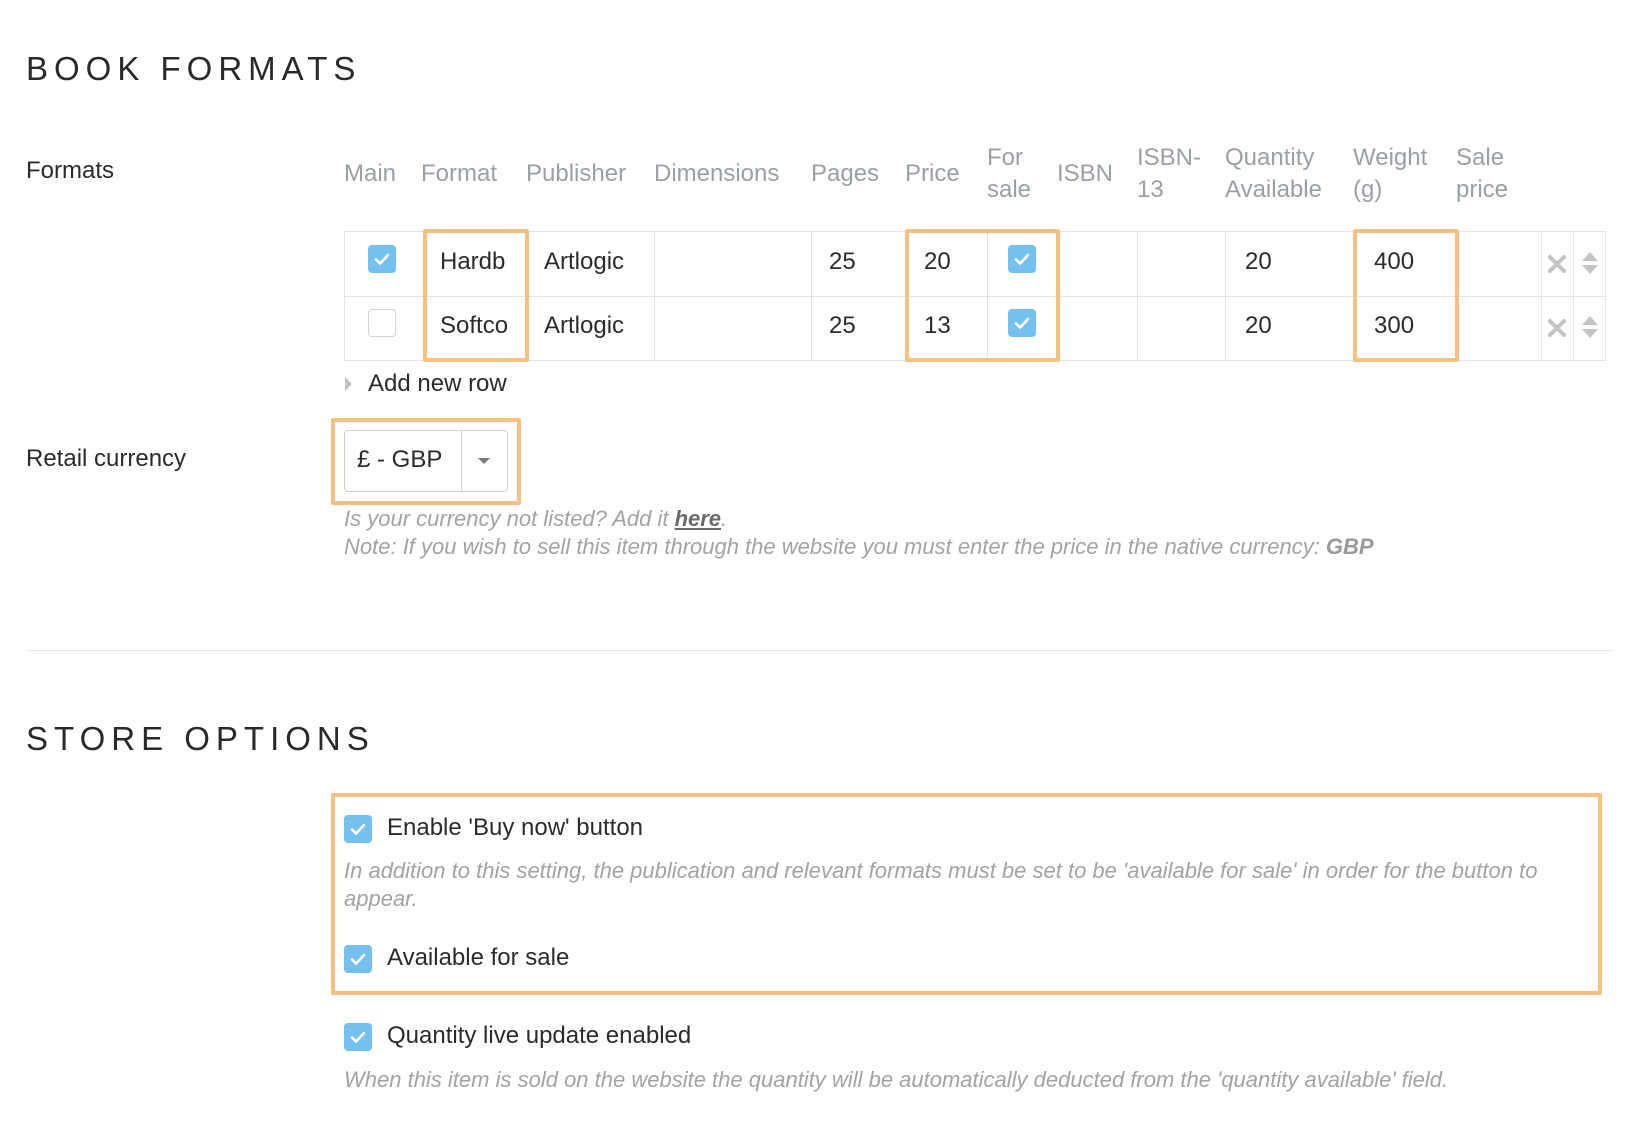 Image resolution: width=1628 pixels, height=1134 pixels. I want to click on quantity-live-update-checkbox, so click(358, 1037).